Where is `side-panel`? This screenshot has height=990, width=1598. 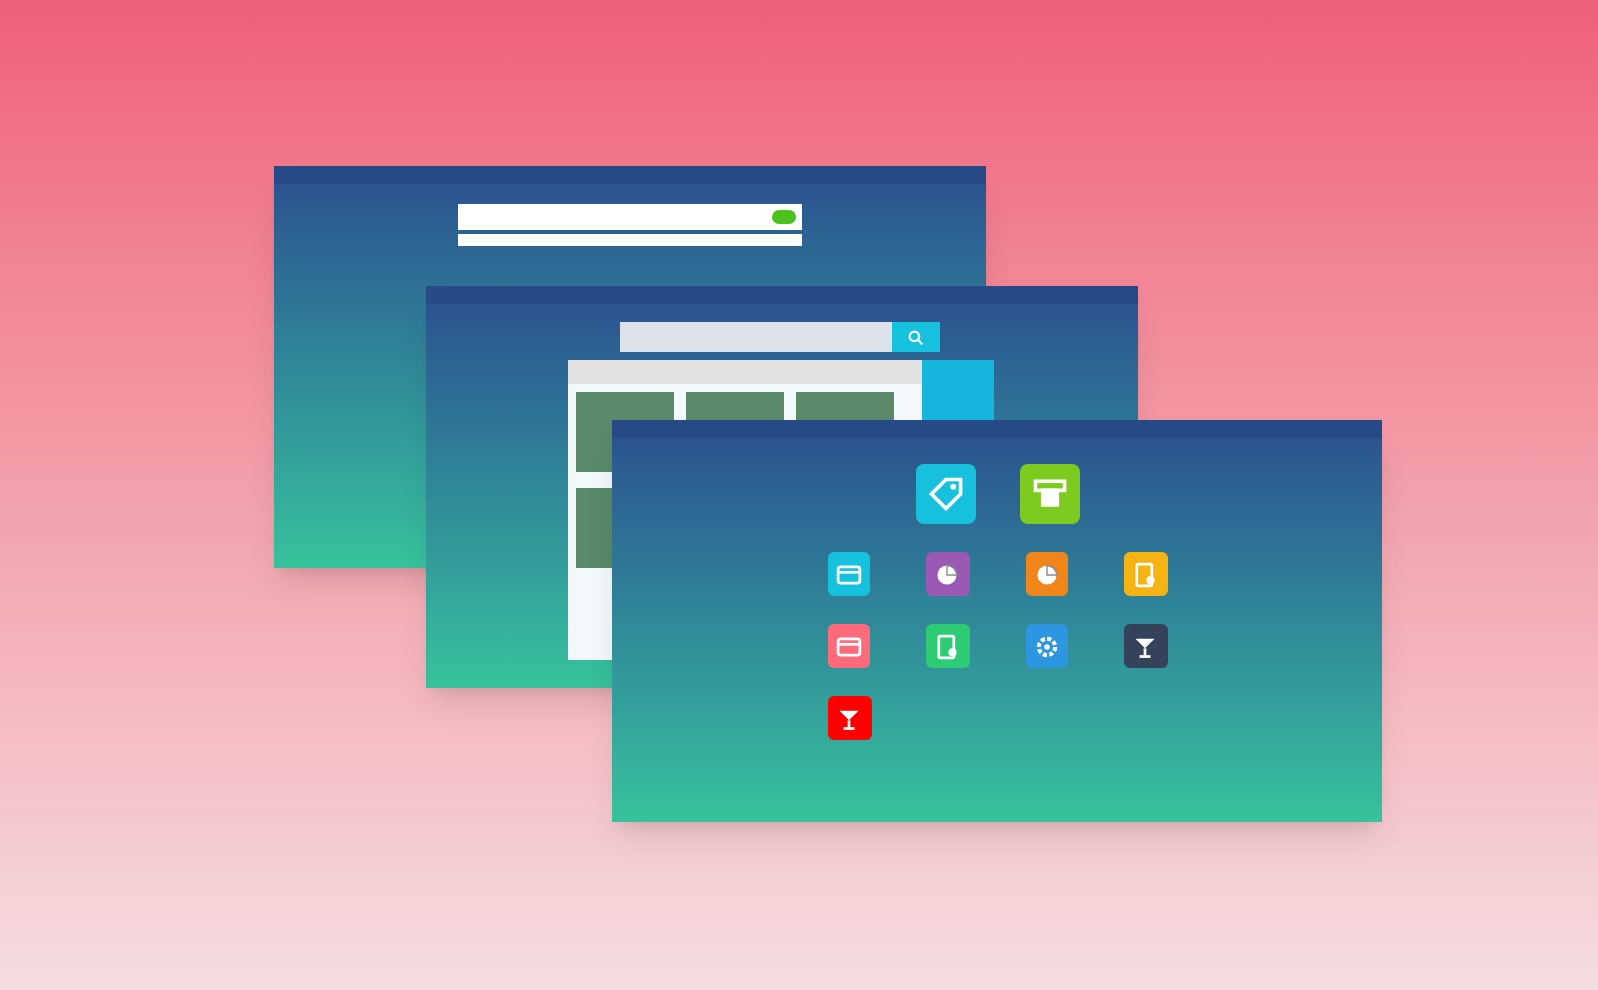 side-panel is located at coordinates (958, 390).